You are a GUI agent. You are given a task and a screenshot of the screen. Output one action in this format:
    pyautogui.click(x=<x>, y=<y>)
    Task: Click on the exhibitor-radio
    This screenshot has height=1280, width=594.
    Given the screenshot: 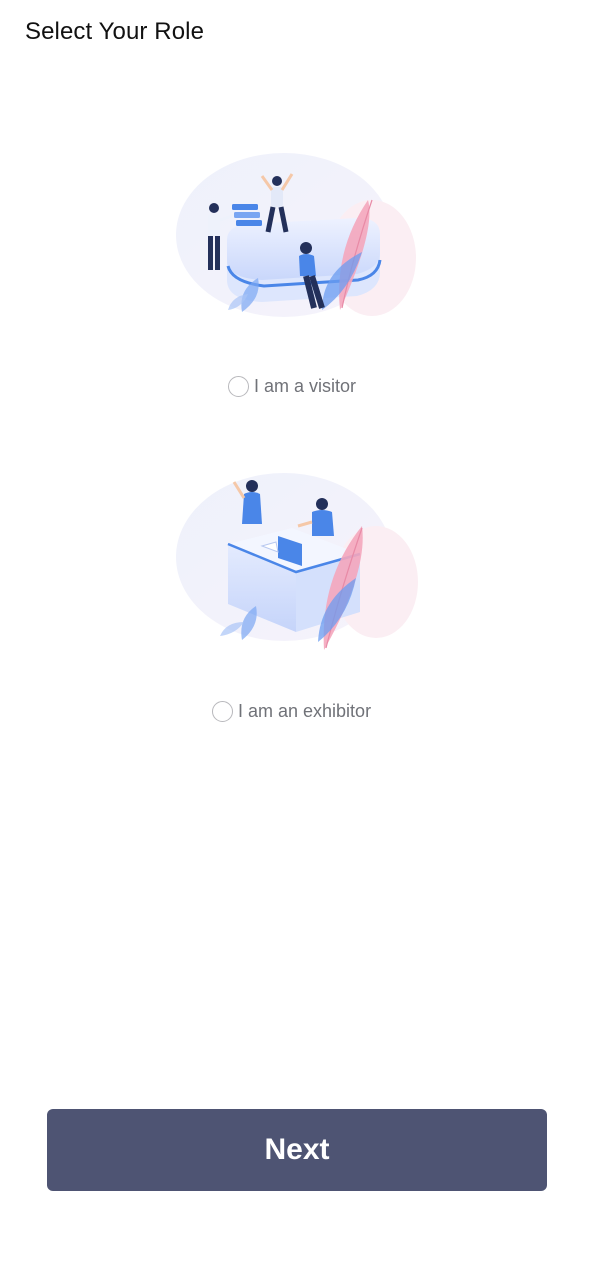 What is the action you would take?
    pyautogui.click(x=222, y=711)
    